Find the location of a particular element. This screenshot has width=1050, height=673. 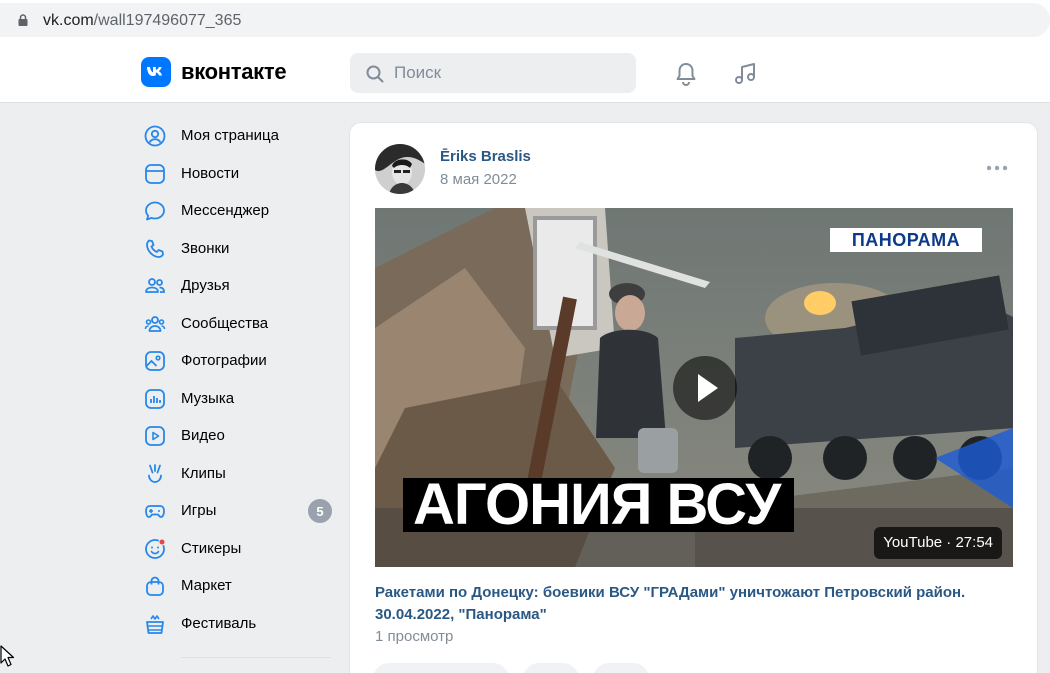

logo-text: вконтакте is located at coordinates (234, 71).